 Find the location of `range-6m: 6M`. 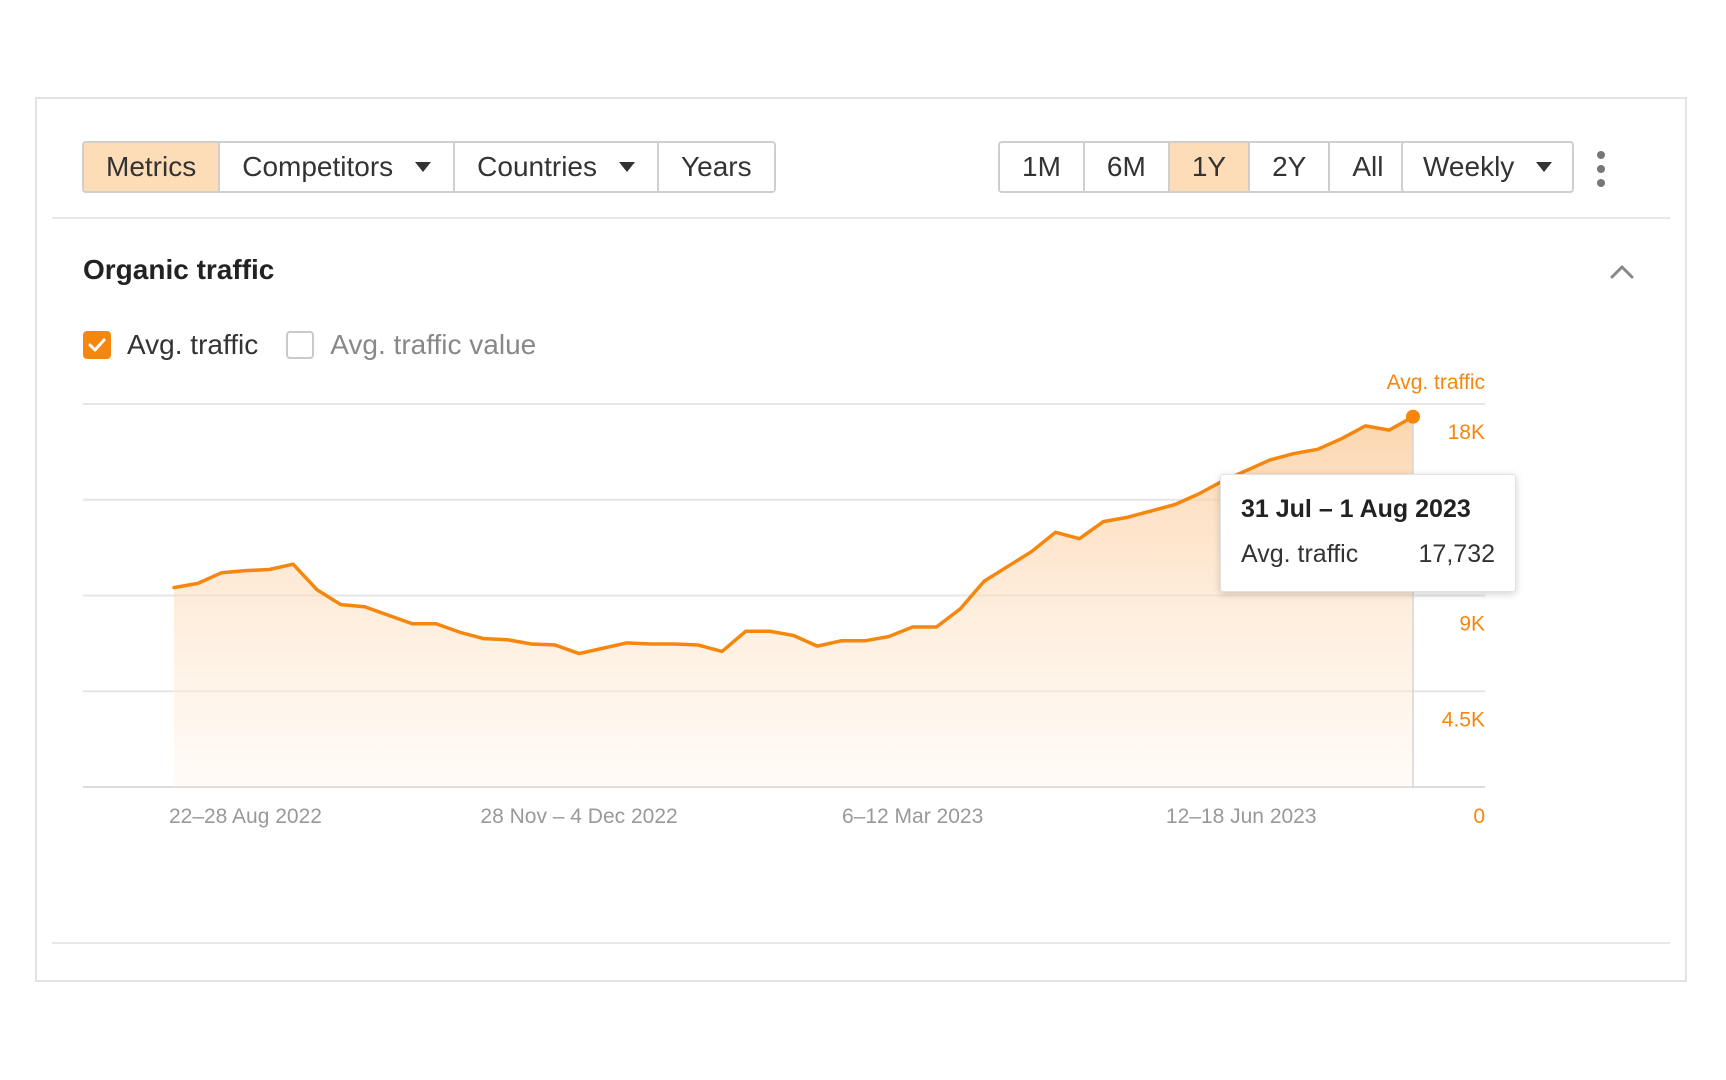

range-6m: 6M is located at coordinates (1127, 167).